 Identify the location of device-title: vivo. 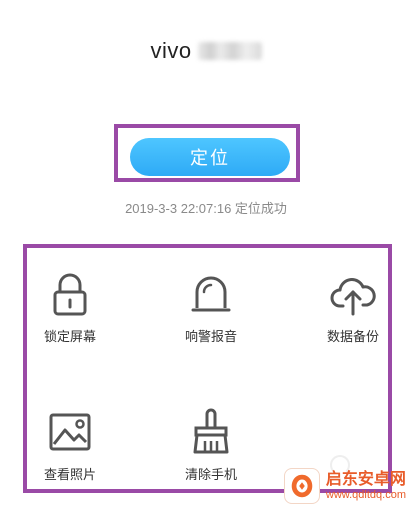
(206, 51).